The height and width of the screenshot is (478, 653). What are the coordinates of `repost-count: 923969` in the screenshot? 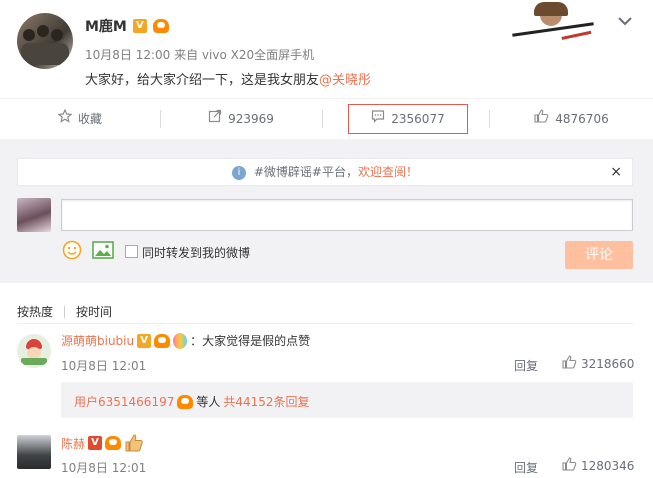 It's located at (251, 119).